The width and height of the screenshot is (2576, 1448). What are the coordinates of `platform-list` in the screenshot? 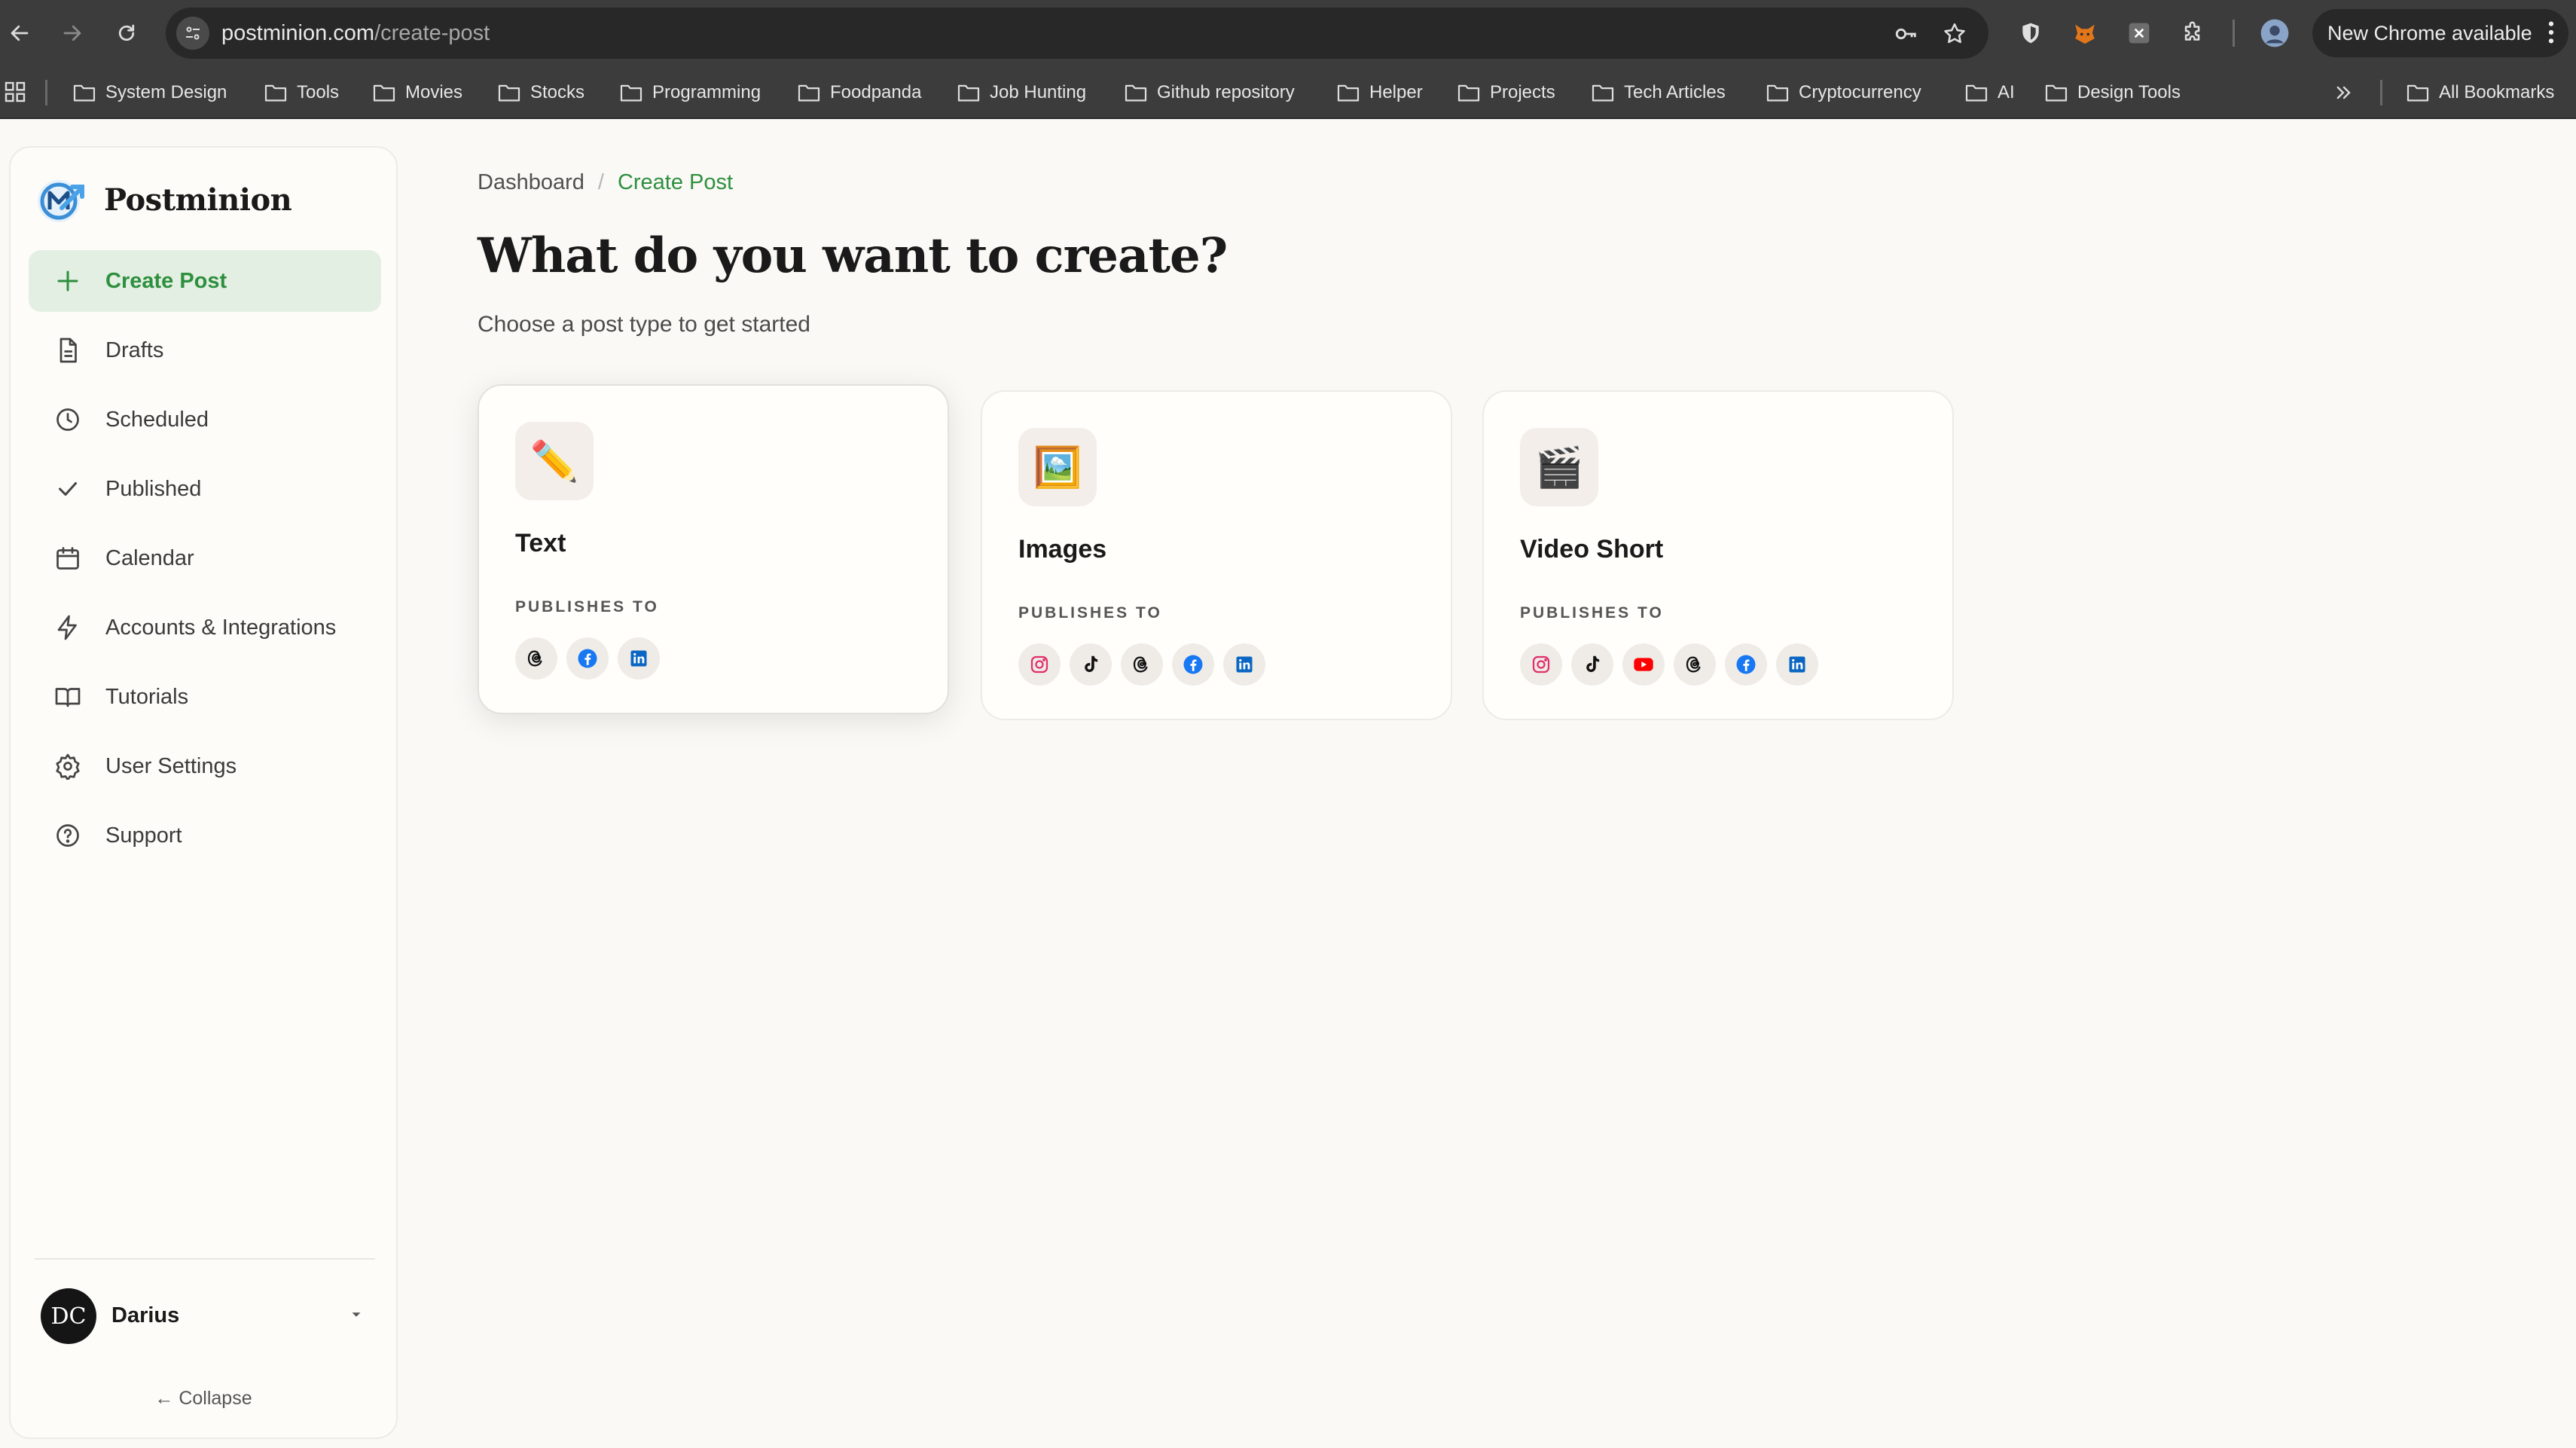 It's located at (1673, 664).